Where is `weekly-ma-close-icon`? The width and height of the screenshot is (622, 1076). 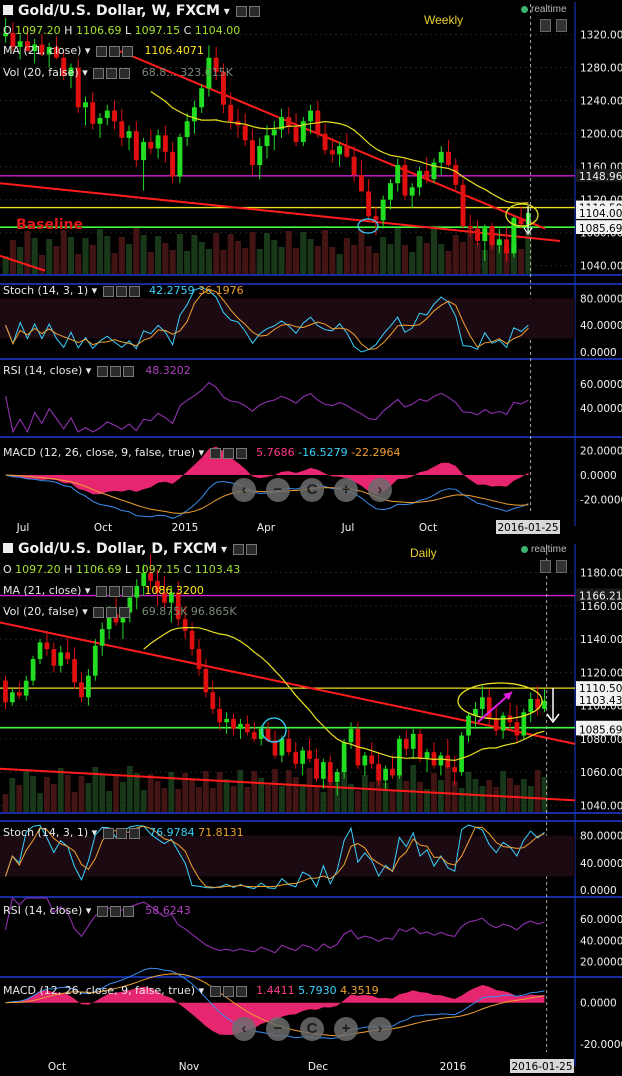 weekly-ma-close-icon is located at coordinates (127, 51).